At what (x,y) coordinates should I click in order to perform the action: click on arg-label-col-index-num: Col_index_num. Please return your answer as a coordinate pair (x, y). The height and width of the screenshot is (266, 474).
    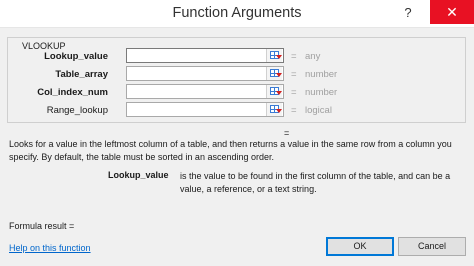
    Looking at the image, I should click on (72, 92).